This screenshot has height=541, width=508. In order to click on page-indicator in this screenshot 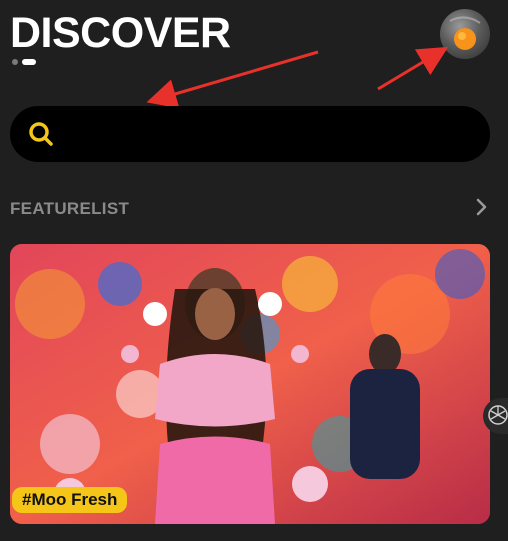, I will do `click(24, 62)`.